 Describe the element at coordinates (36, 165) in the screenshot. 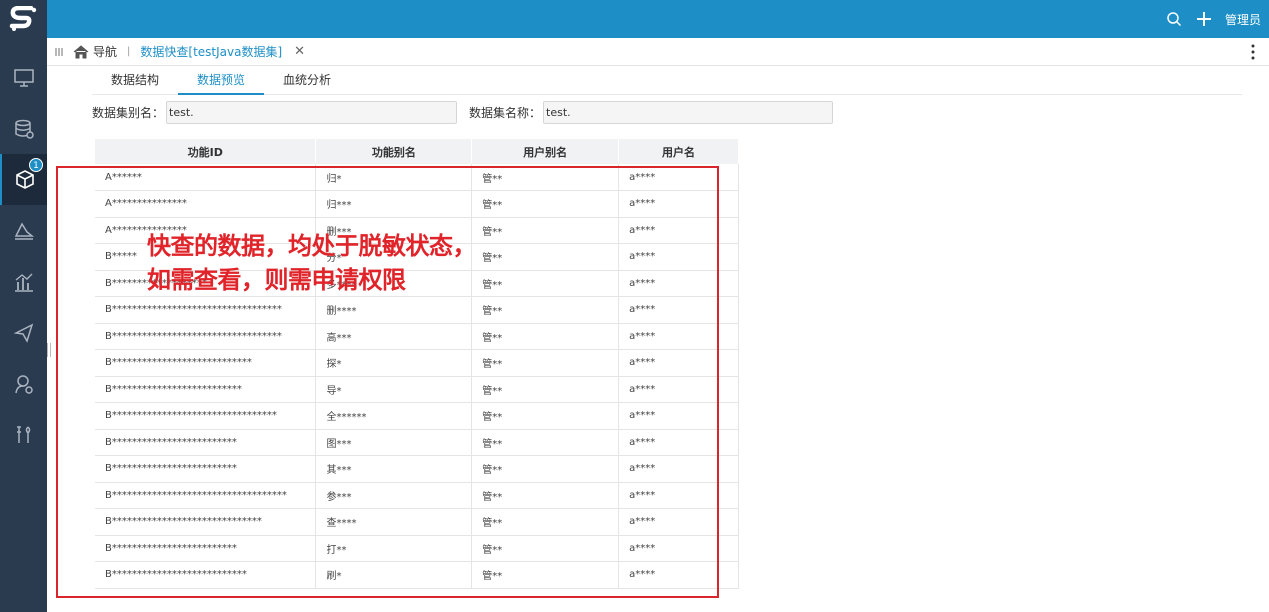

I see `notification-badge: 1` at that location.